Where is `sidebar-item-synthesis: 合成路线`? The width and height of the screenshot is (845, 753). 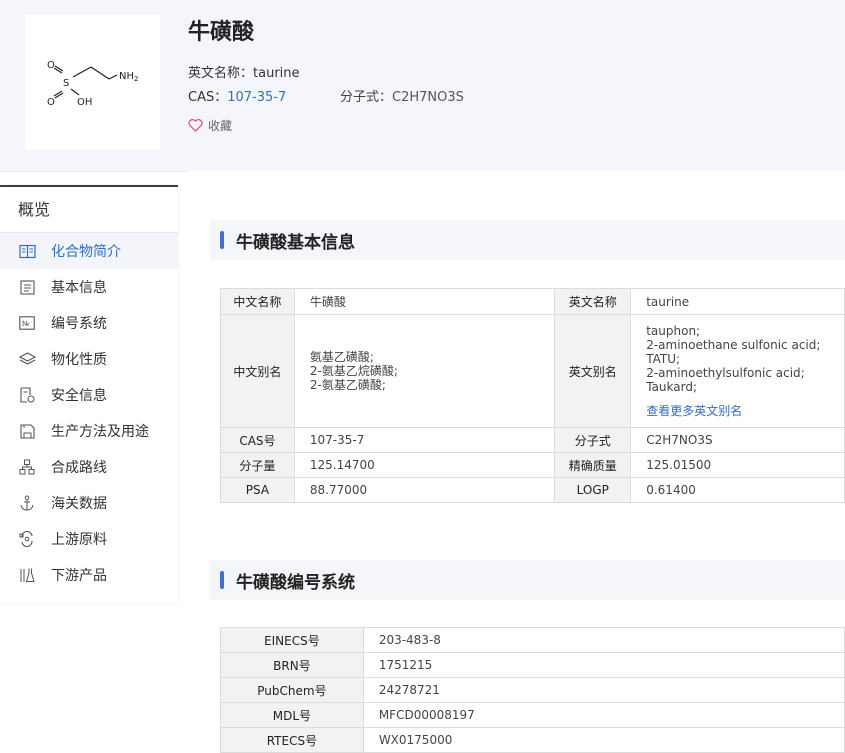 sidebar-item-synthesis: 合成路线 is located at coordinates (89, 467).